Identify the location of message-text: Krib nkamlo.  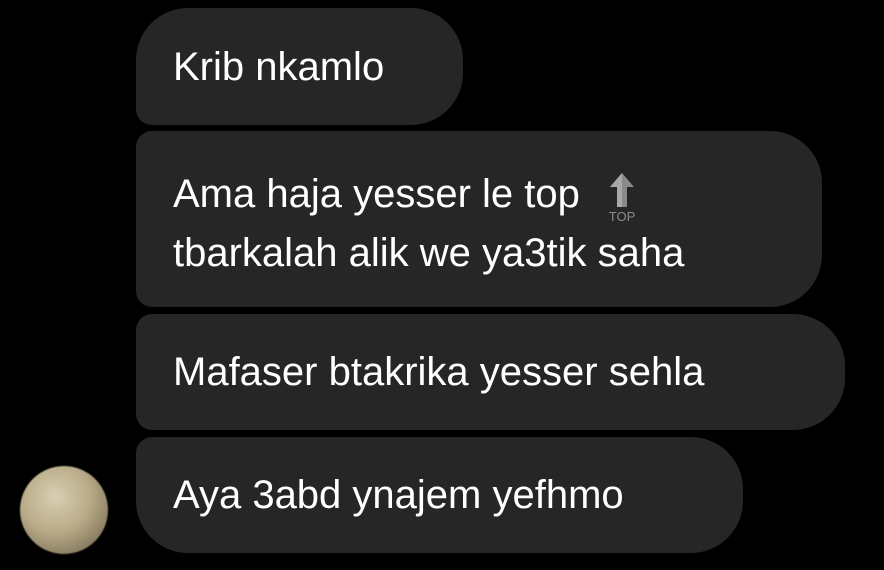
(279, 67).